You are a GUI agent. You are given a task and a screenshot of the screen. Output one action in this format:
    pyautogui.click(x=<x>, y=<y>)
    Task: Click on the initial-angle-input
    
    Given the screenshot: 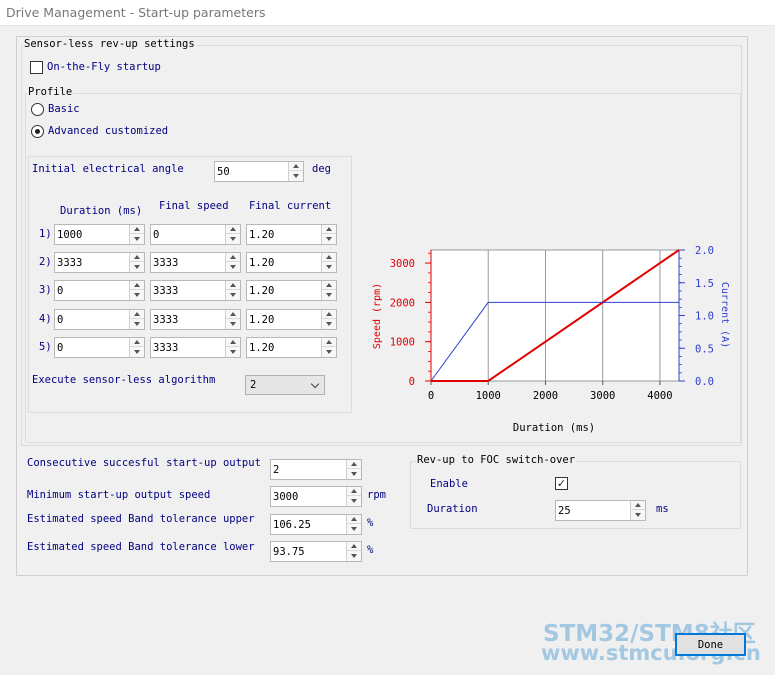 What is the action you would take?
    pyautogui.click(x=251, y=171)
    